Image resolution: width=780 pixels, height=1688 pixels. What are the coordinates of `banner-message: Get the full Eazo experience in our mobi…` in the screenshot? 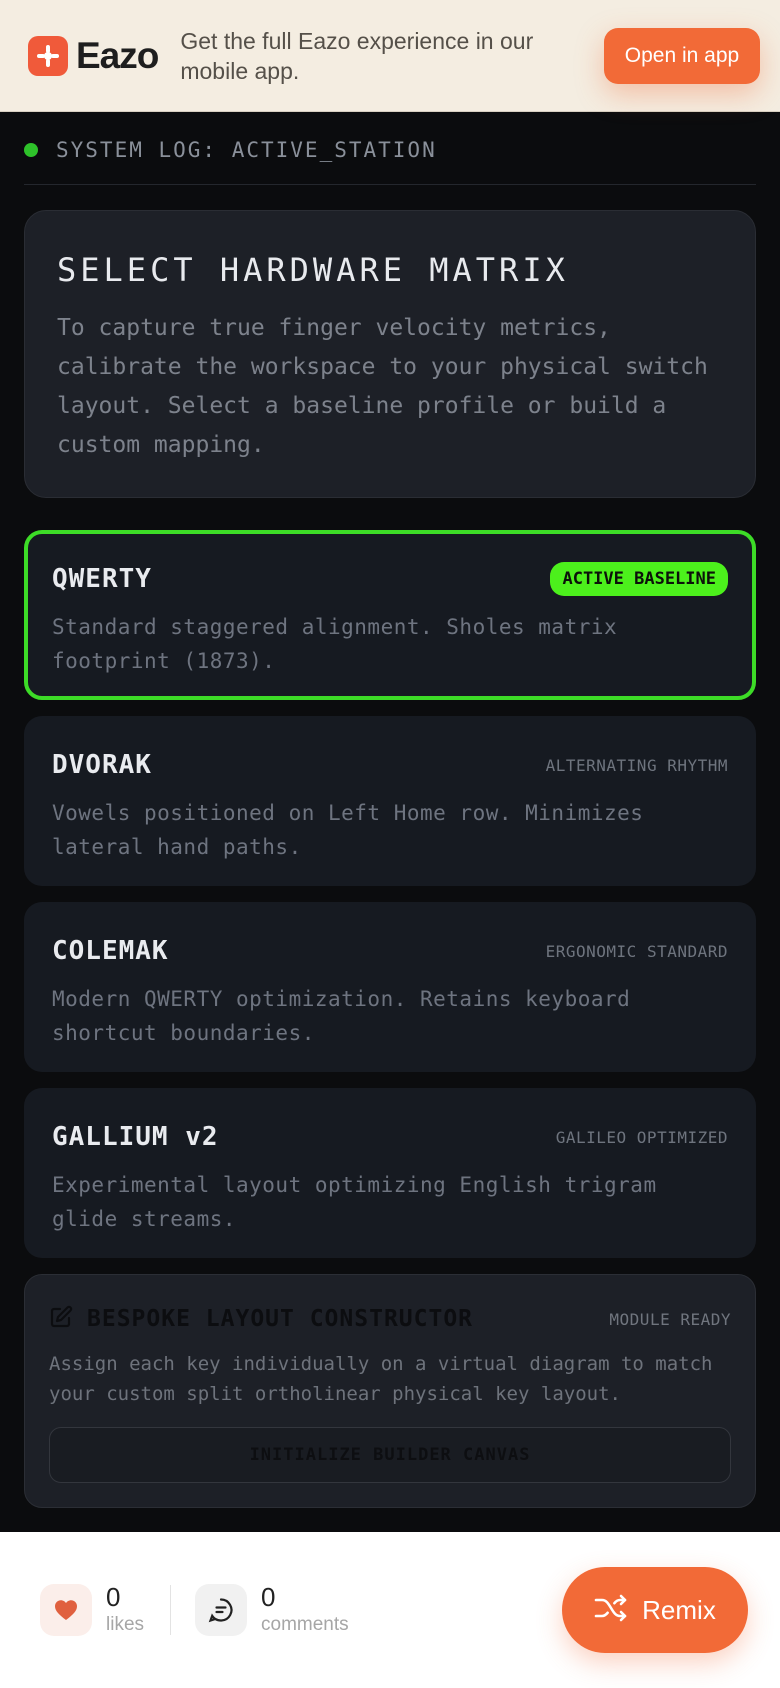 It's located at (357, 55).